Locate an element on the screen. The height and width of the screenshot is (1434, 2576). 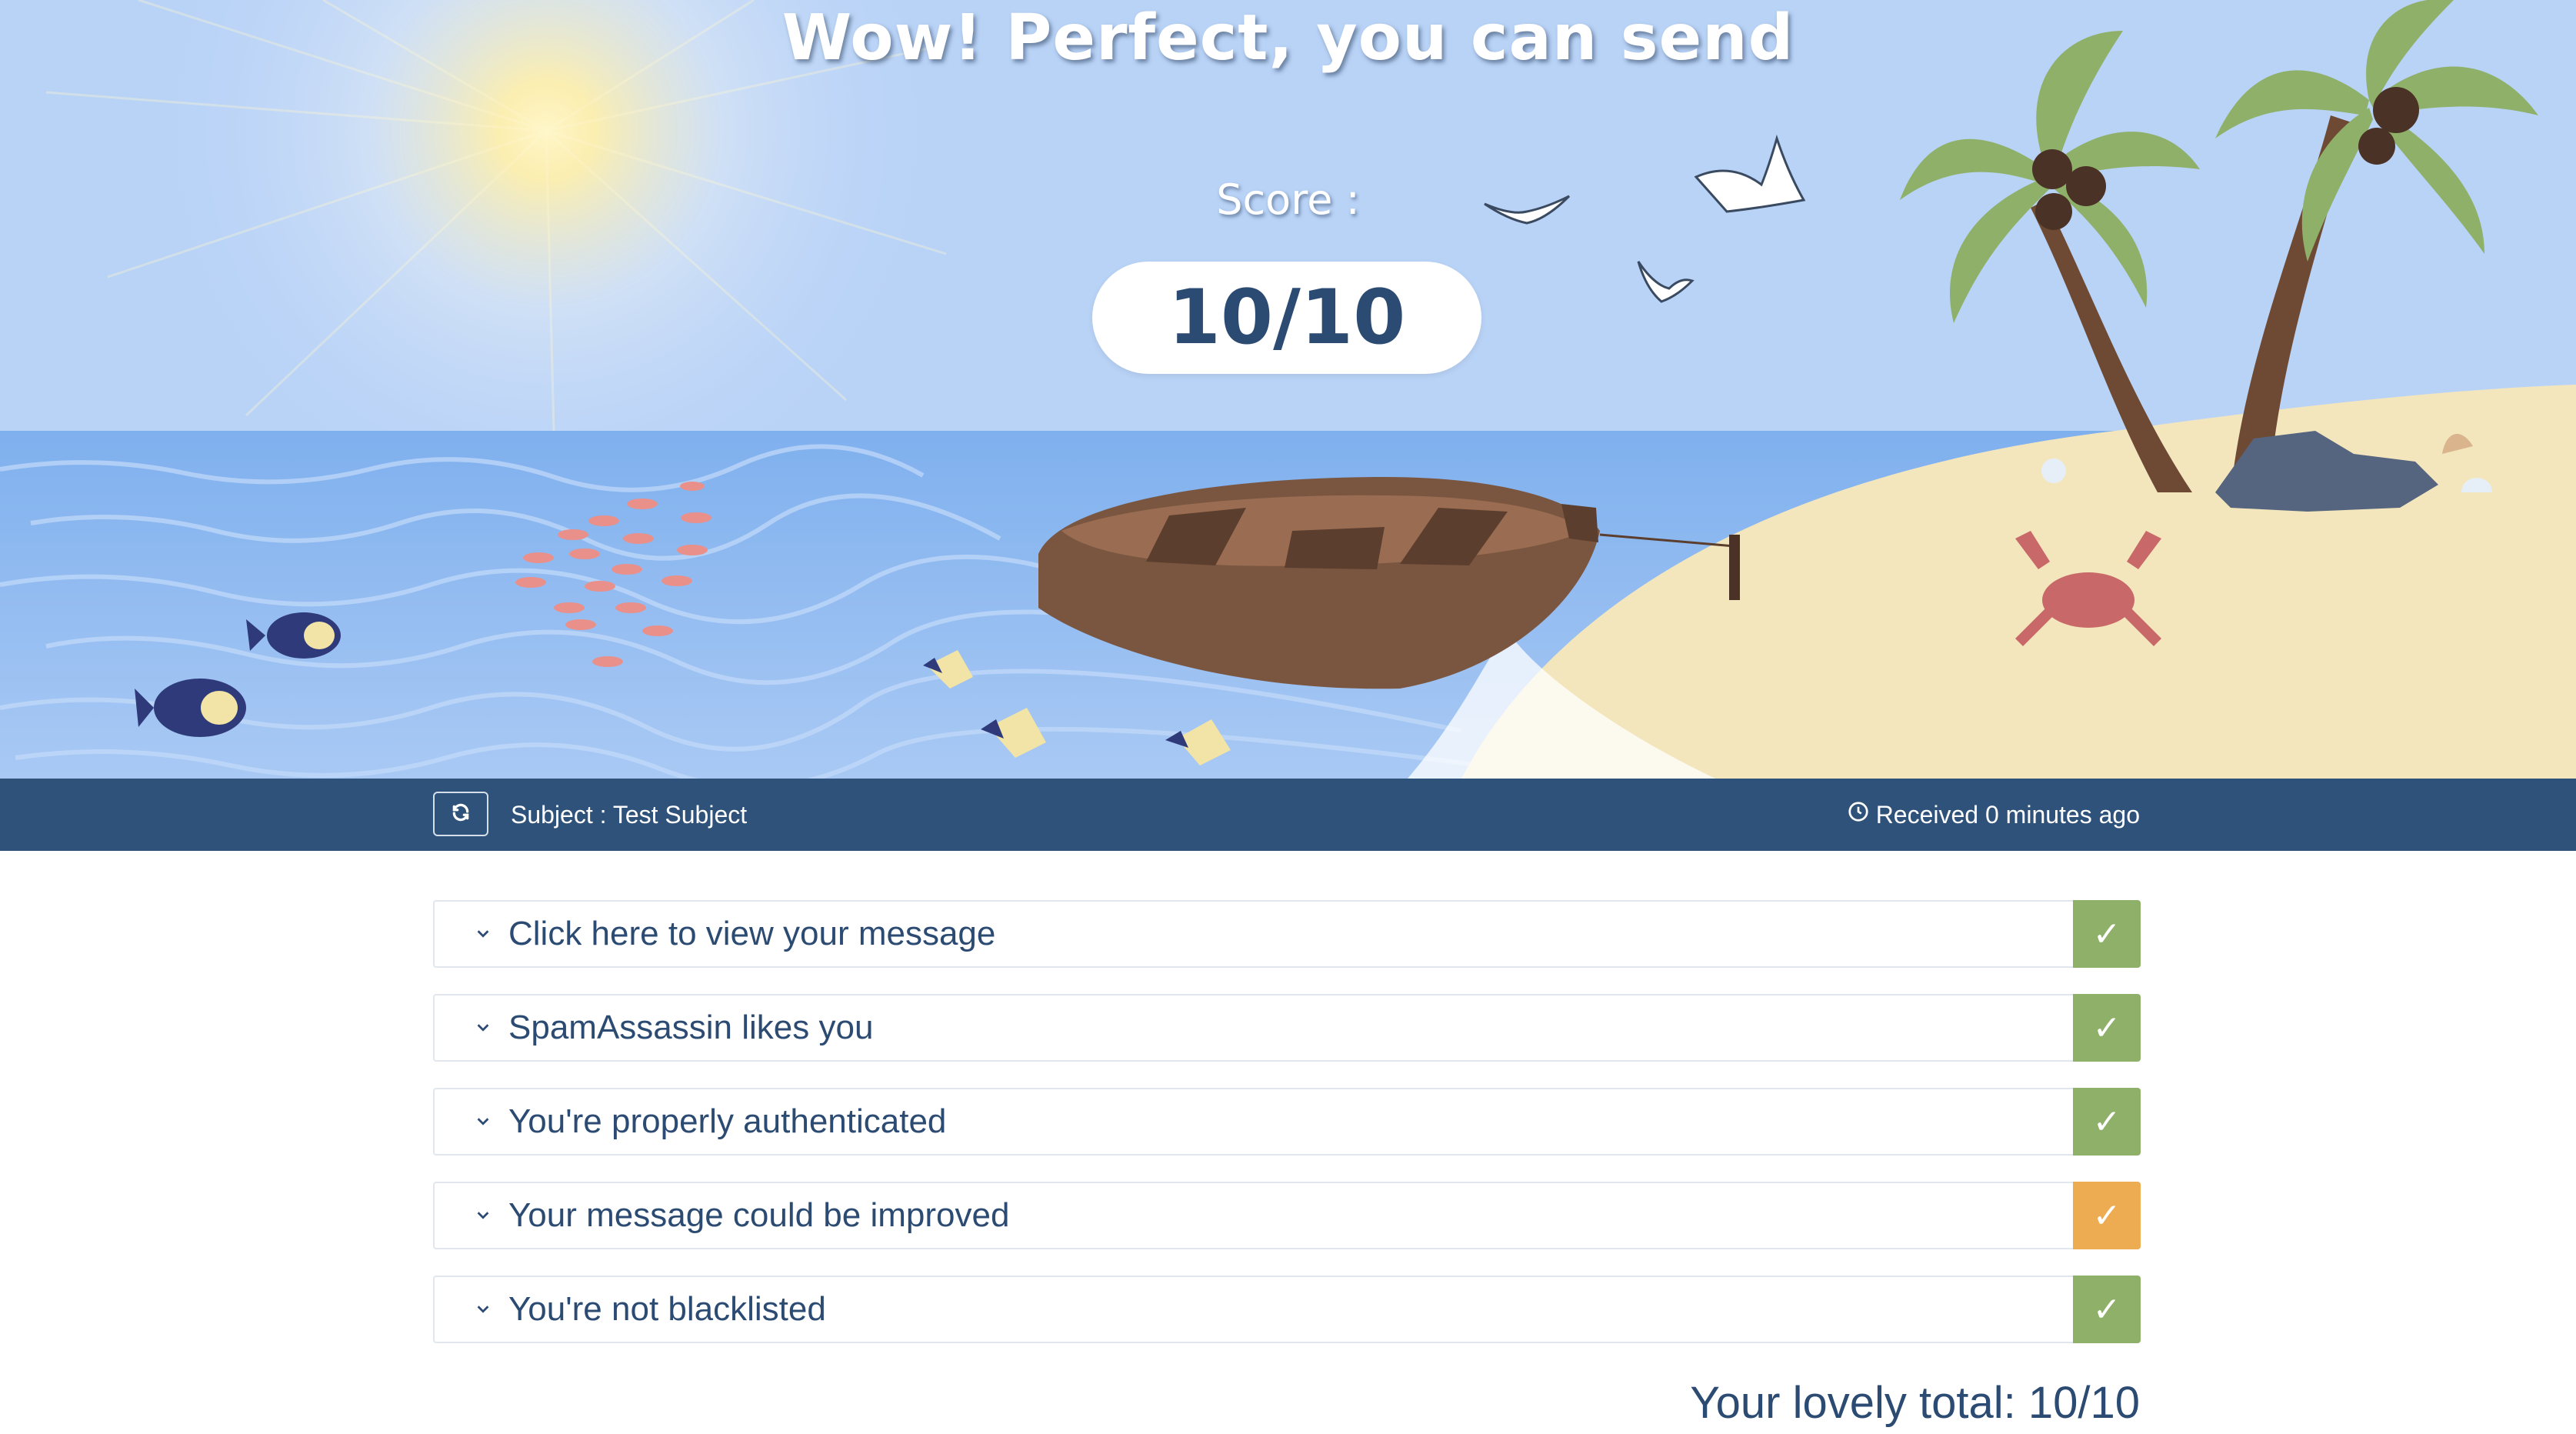
check-row-authentication: You're properly authenticated ✓ is located at coordinates (1287, 1122).